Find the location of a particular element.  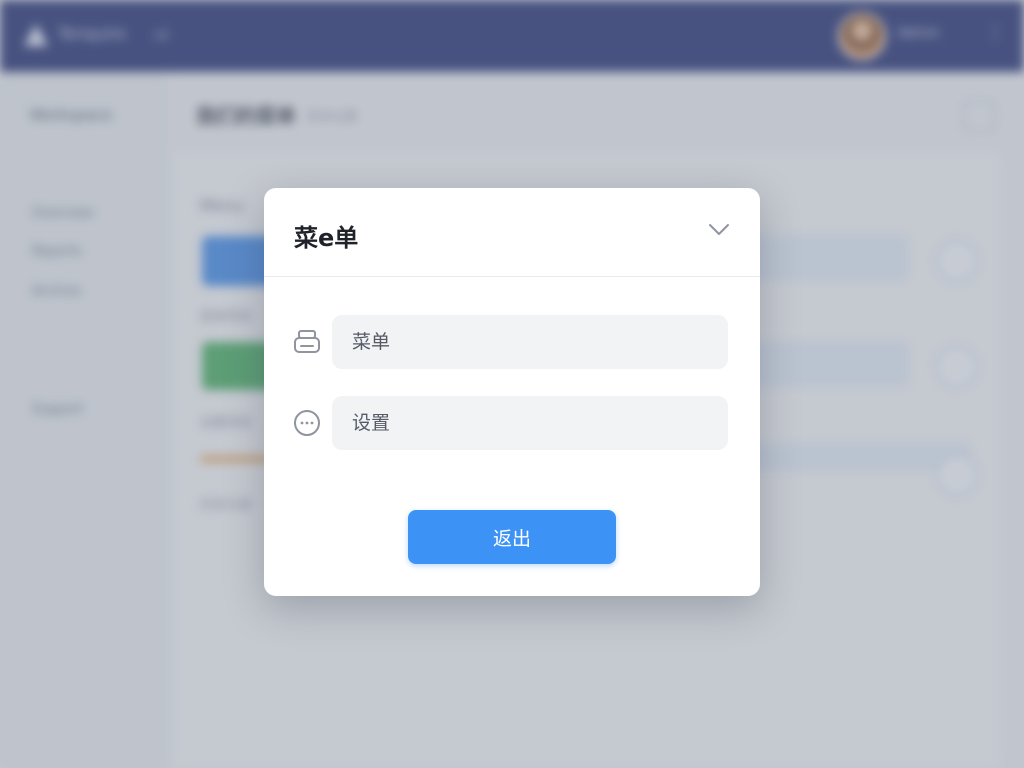

exit-button: 返出 is located at coordinates (512, 537).